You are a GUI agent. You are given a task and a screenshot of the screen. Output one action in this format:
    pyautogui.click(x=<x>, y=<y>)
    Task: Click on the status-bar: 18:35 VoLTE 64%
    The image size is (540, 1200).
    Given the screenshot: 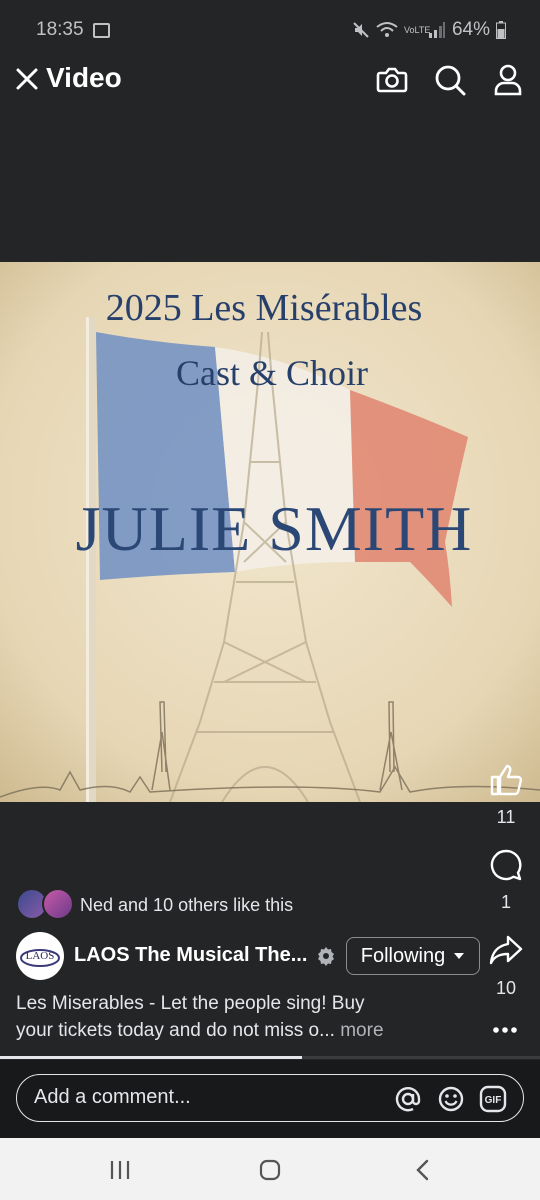 What is the action you would take?
    pyautogui.click(x=270, y=28)
    